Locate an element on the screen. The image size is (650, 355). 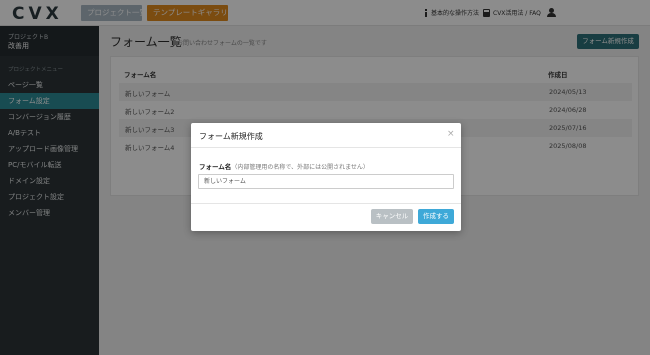
create-button: 作成する is located at coordinates (436, 216).